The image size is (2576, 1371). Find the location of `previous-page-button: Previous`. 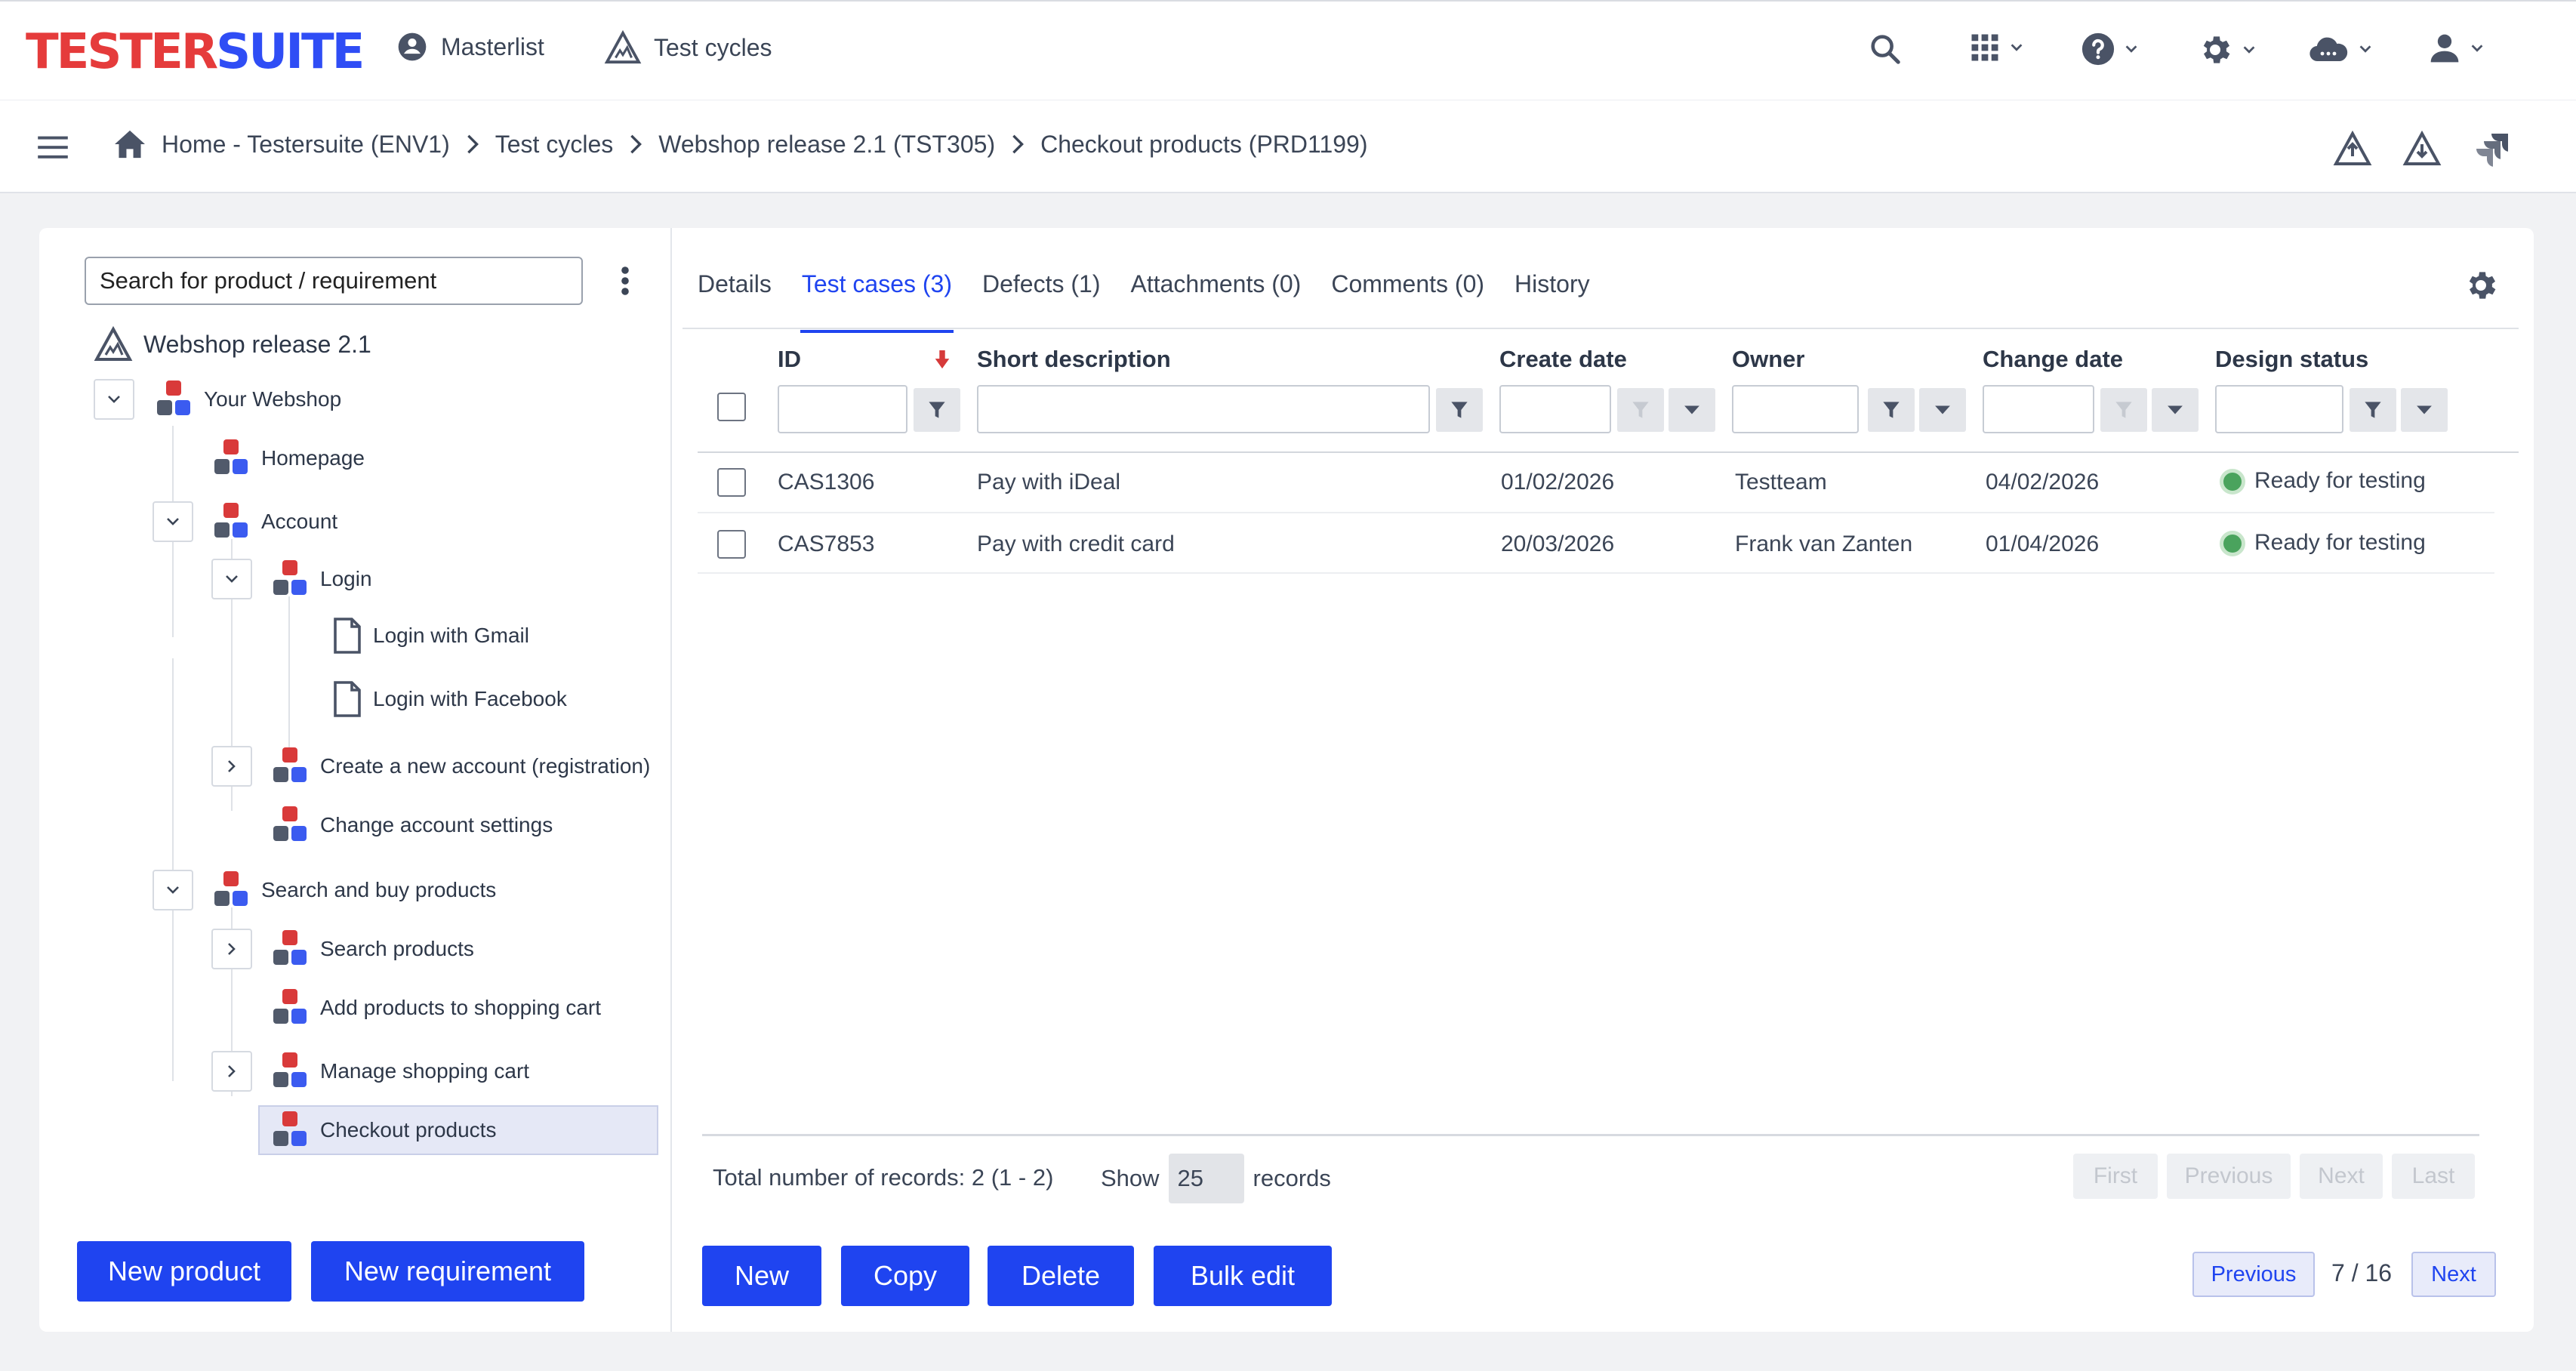

previous-page-button: Previous is located at coordinates (2229, 1177).